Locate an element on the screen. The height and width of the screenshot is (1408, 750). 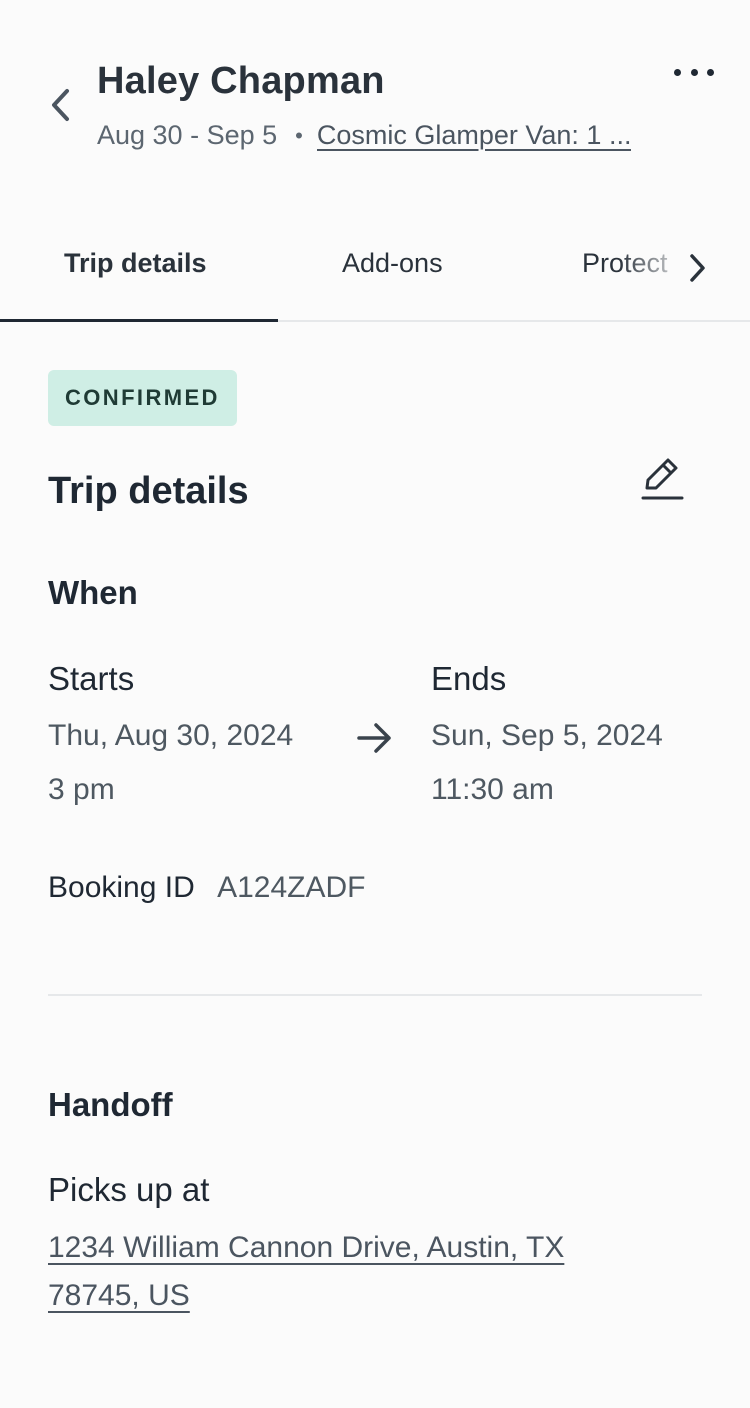
more-options-button is located at coordinates (694, 72).